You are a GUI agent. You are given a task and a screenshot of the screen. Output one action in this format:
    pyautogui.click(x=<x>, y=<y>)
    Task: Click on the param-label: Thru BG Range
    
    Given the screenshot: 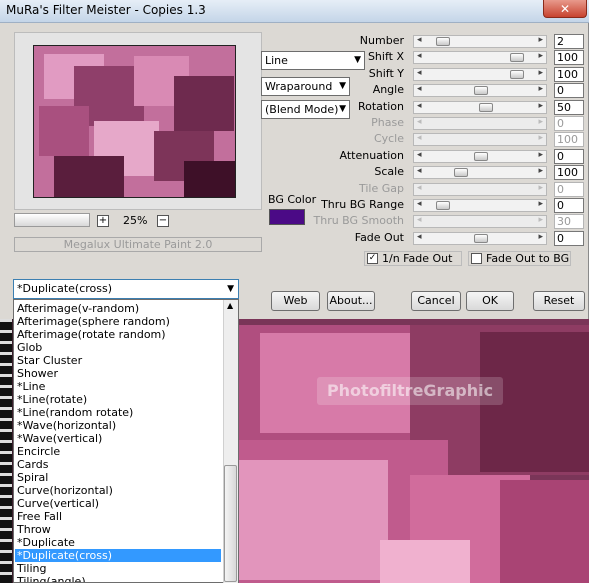 What is the action you would take?
    pyautogui.click(x=362, y=204)
    